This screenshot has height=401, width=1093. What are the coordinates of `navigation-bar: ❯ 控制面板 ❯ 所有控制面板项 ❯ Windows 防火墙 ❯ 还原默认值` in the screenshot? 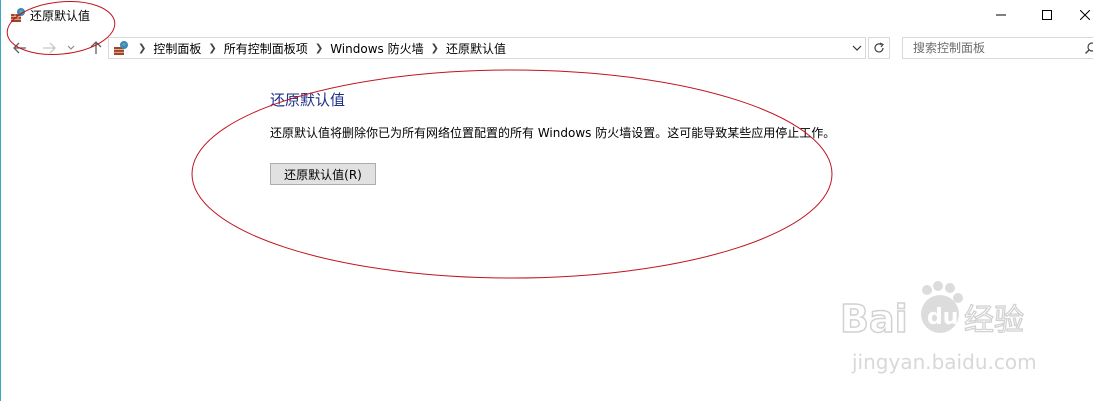 It's located at (546, 48).